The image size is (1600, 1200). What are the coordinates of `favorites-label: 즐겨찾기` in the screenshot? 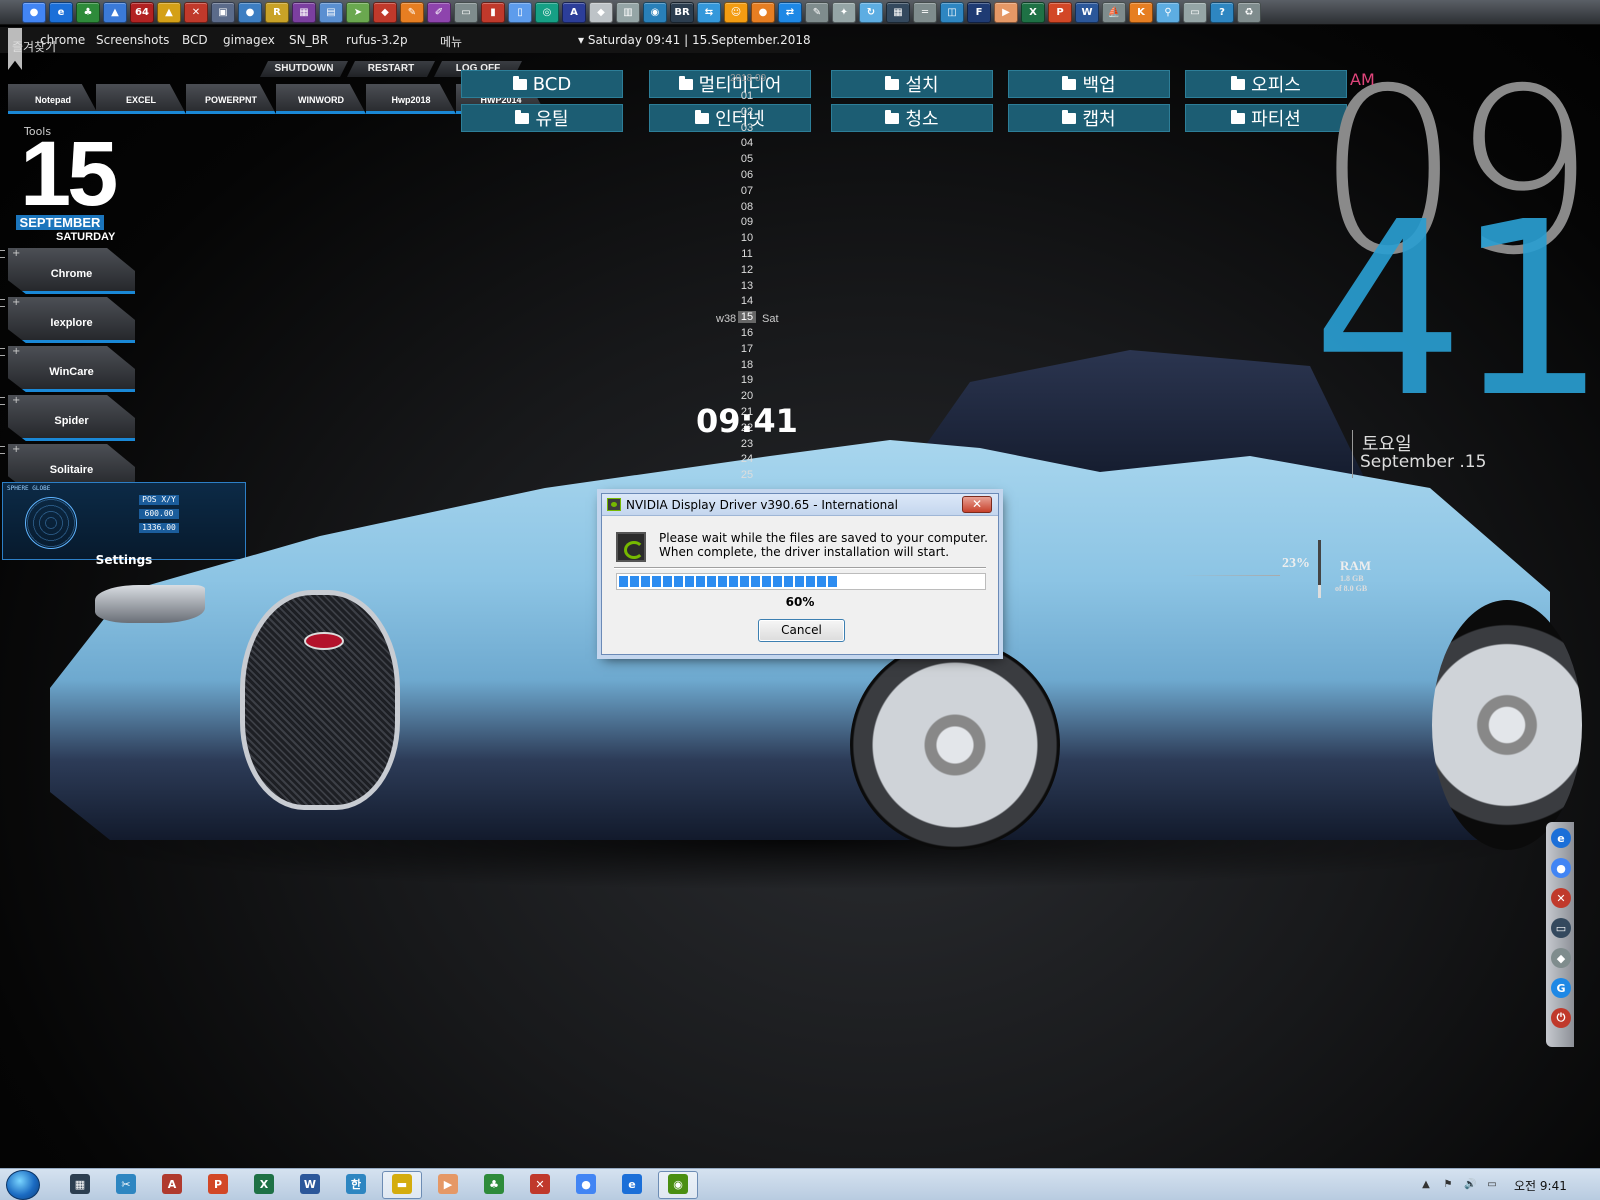 It's located at (34, 46).